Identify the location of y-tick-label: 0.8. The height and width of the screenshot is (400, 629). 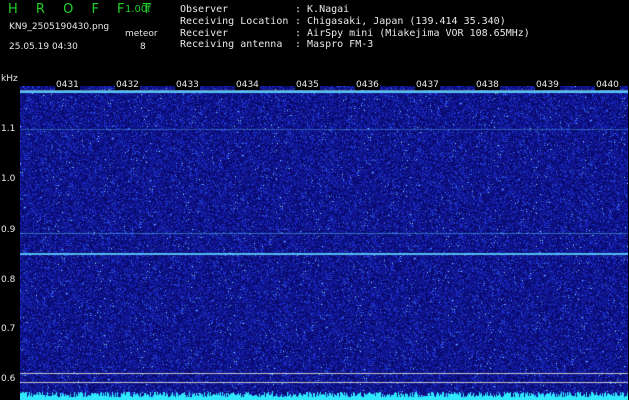
(8, 280).